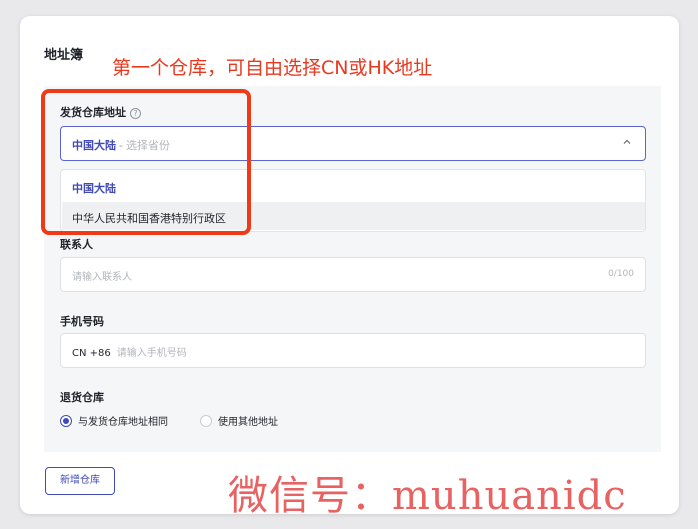  Describe the element at coordinates (248, 420) in the screenshot. I see `radio-other-address-label: 使用其他地址` at that location.